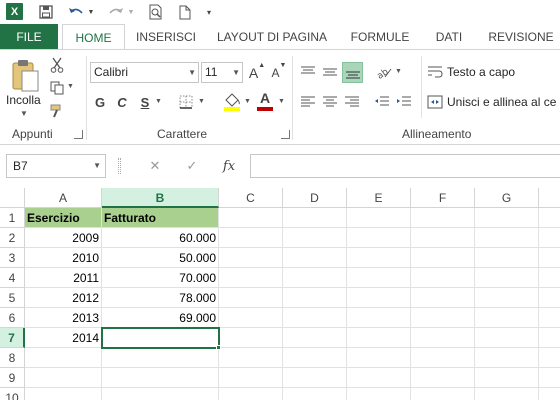  What do you see at coordinates (160, 298) in the screenshot?
I see `cell-b5: 78.000` at bounding box center [160, 298].